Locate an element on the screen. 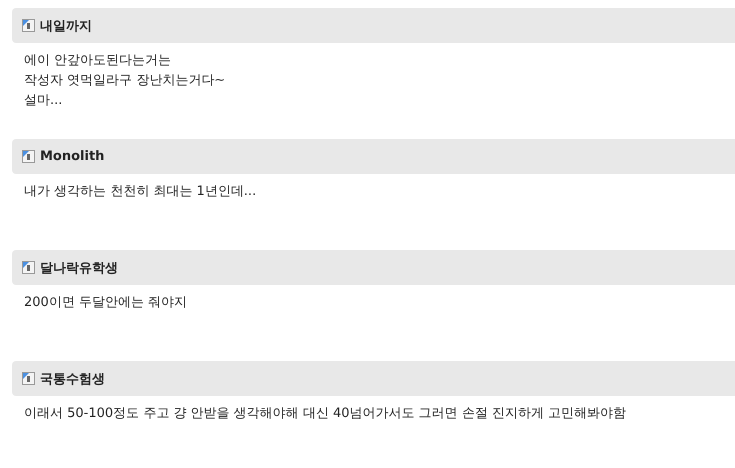 The width and height of the screenshot is (735, 468). author-name: Monolith is located at coordinates (72, 156).